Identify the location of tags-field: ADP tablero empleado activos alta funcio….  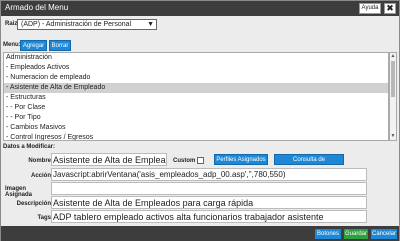
(209, 216).